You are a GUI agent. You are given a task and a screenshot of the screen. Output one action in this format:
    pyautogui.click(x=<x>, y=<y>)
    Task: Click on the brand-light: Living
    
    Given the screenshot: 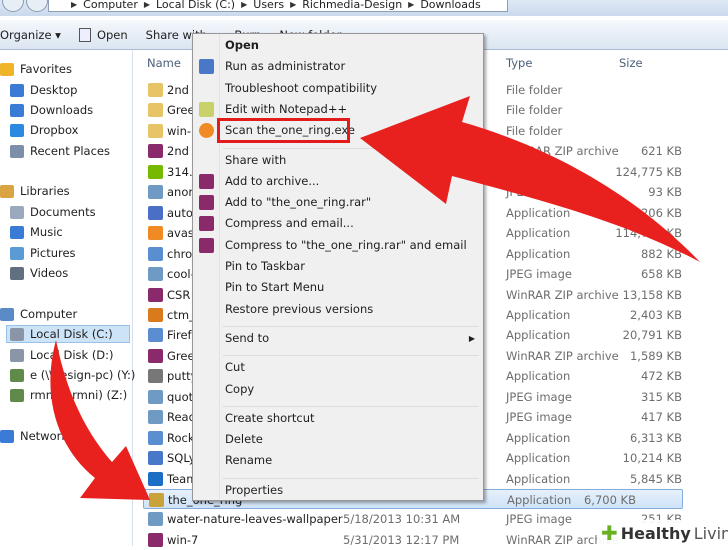 What is the action you would take?
    pyautogui.click(x=710, y=533)
    